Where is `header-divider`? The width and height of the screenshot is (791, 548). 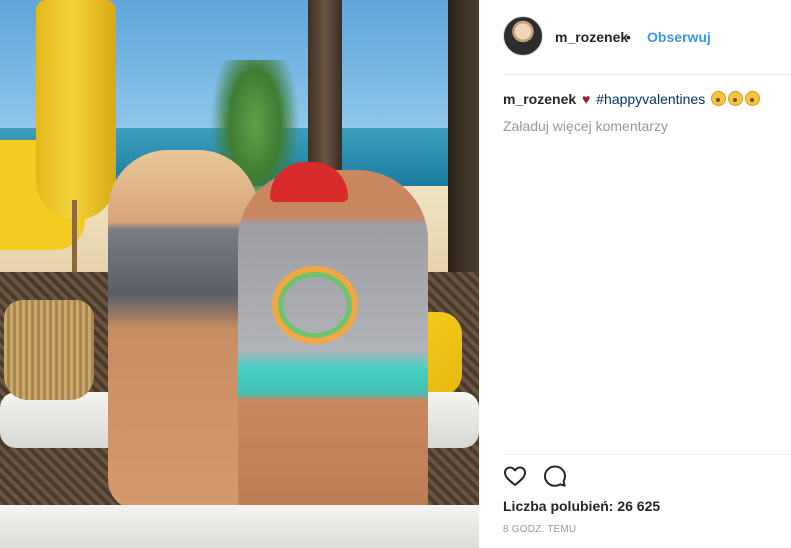
header-divider is located at coordinates (647, 74).